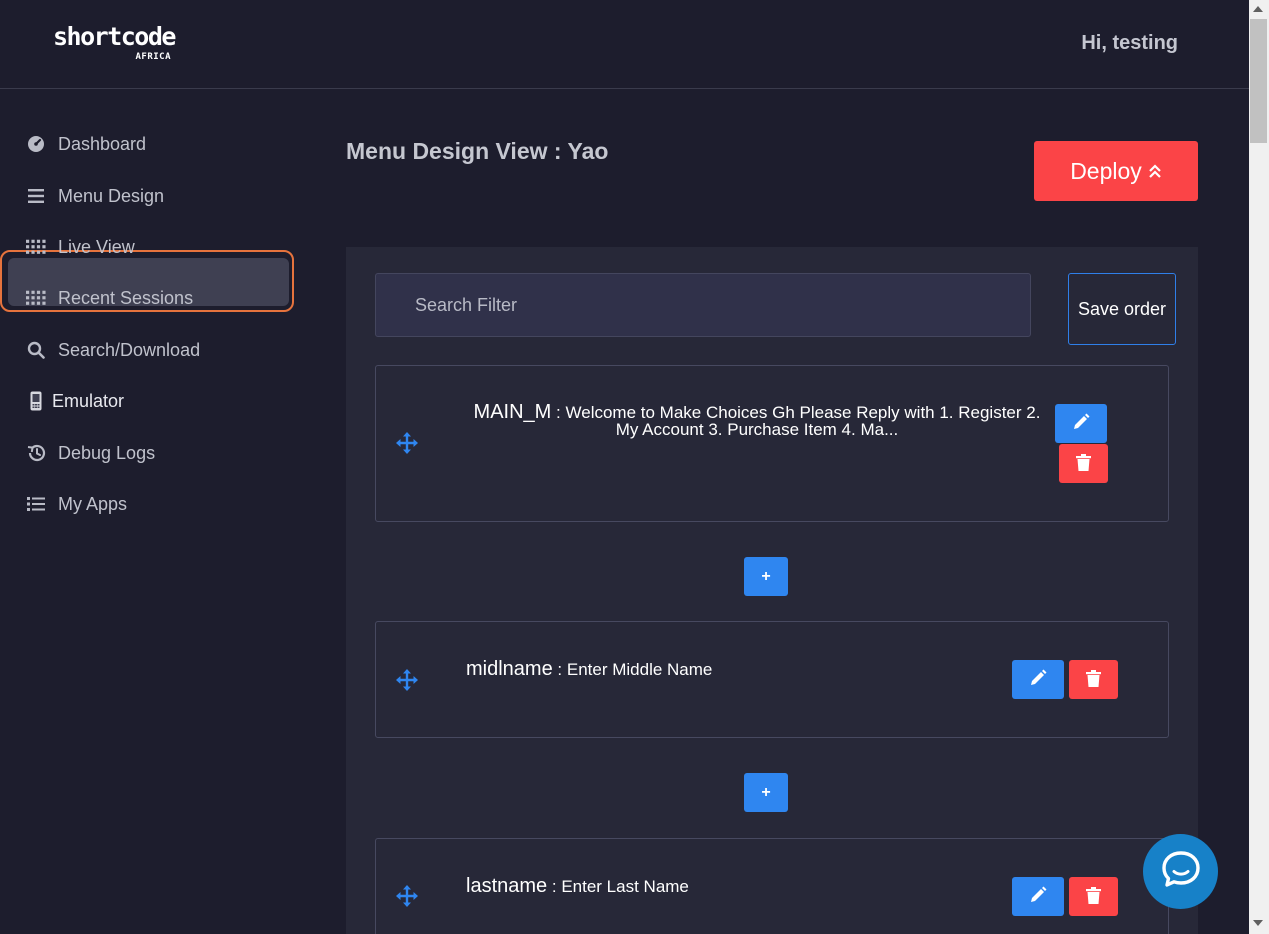 Image resolution: width=1269 pixels, height=934 pixels. What do you see at coordinates (111, 195) in the screenshot?
I see `sidebar-item-label: Menu Design` at bounding box center [111, 195].